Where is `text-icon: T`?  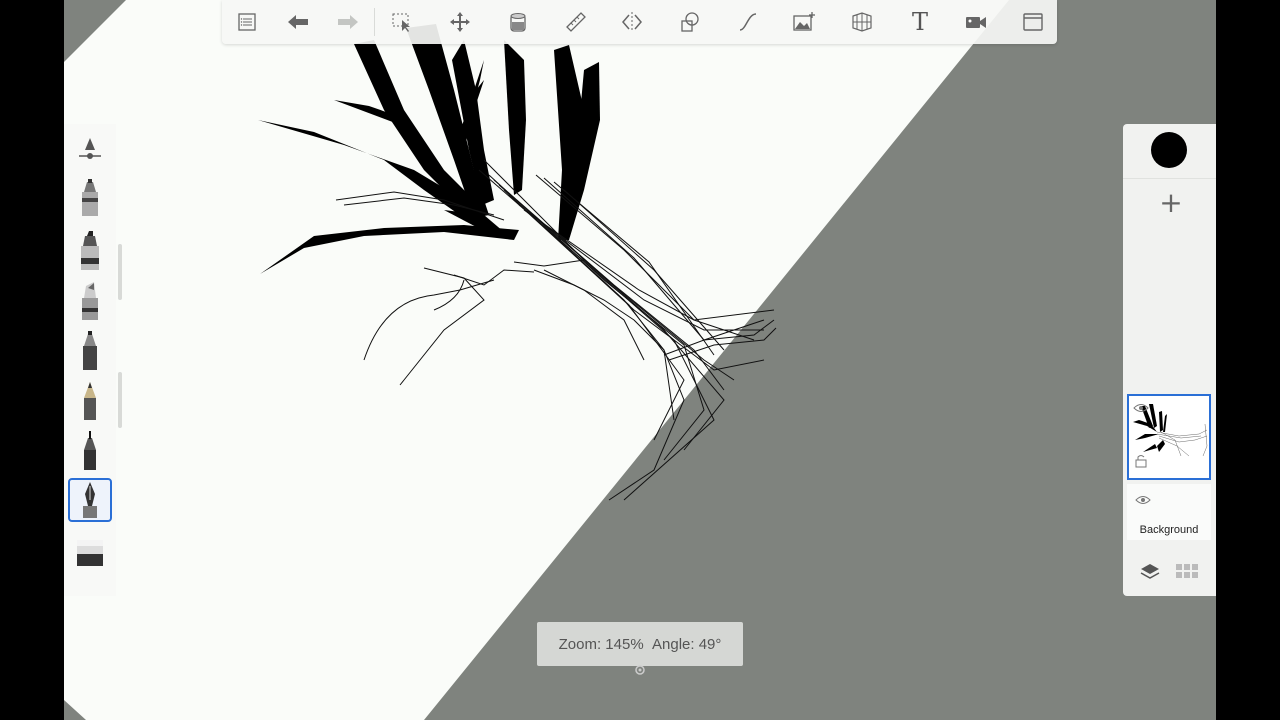 text-icon: T is located at coordinates (920, 22).